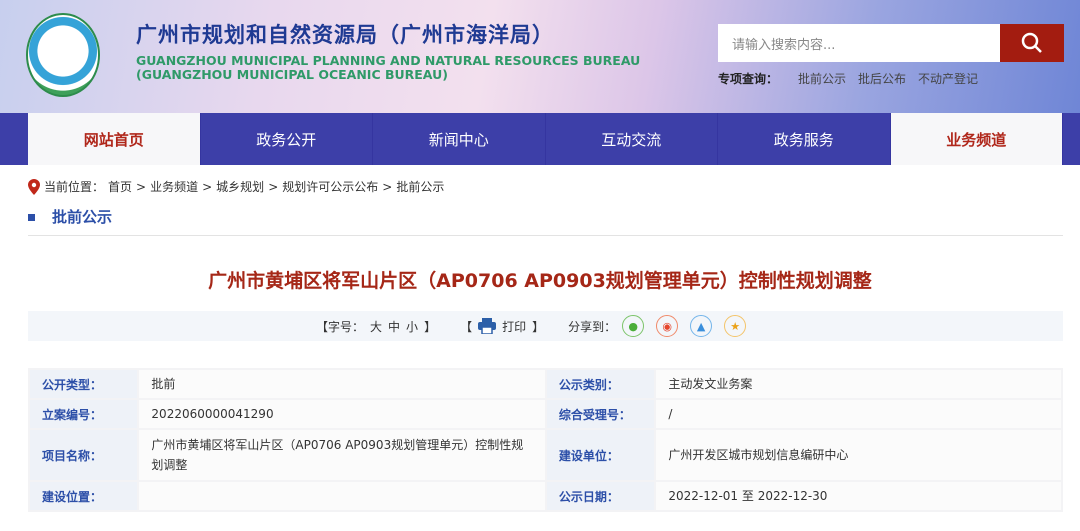  I want to click on square-bullet-icon, so click(31, 217).